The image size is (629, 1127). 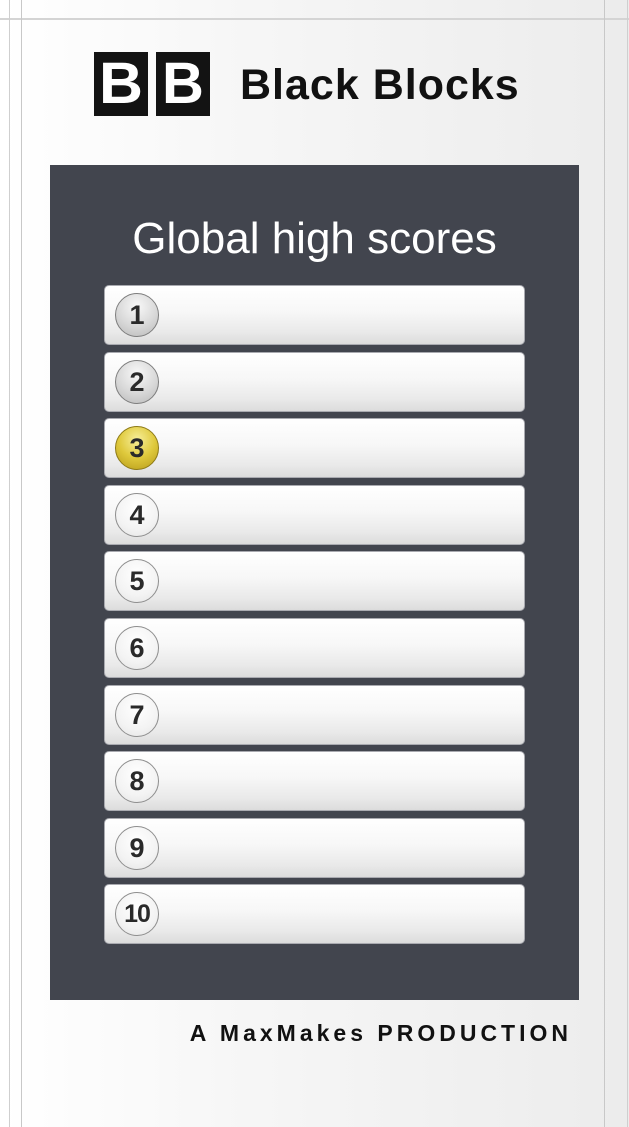 I want to click on logo-letter-block-2: B, so click(x=183, y=84).